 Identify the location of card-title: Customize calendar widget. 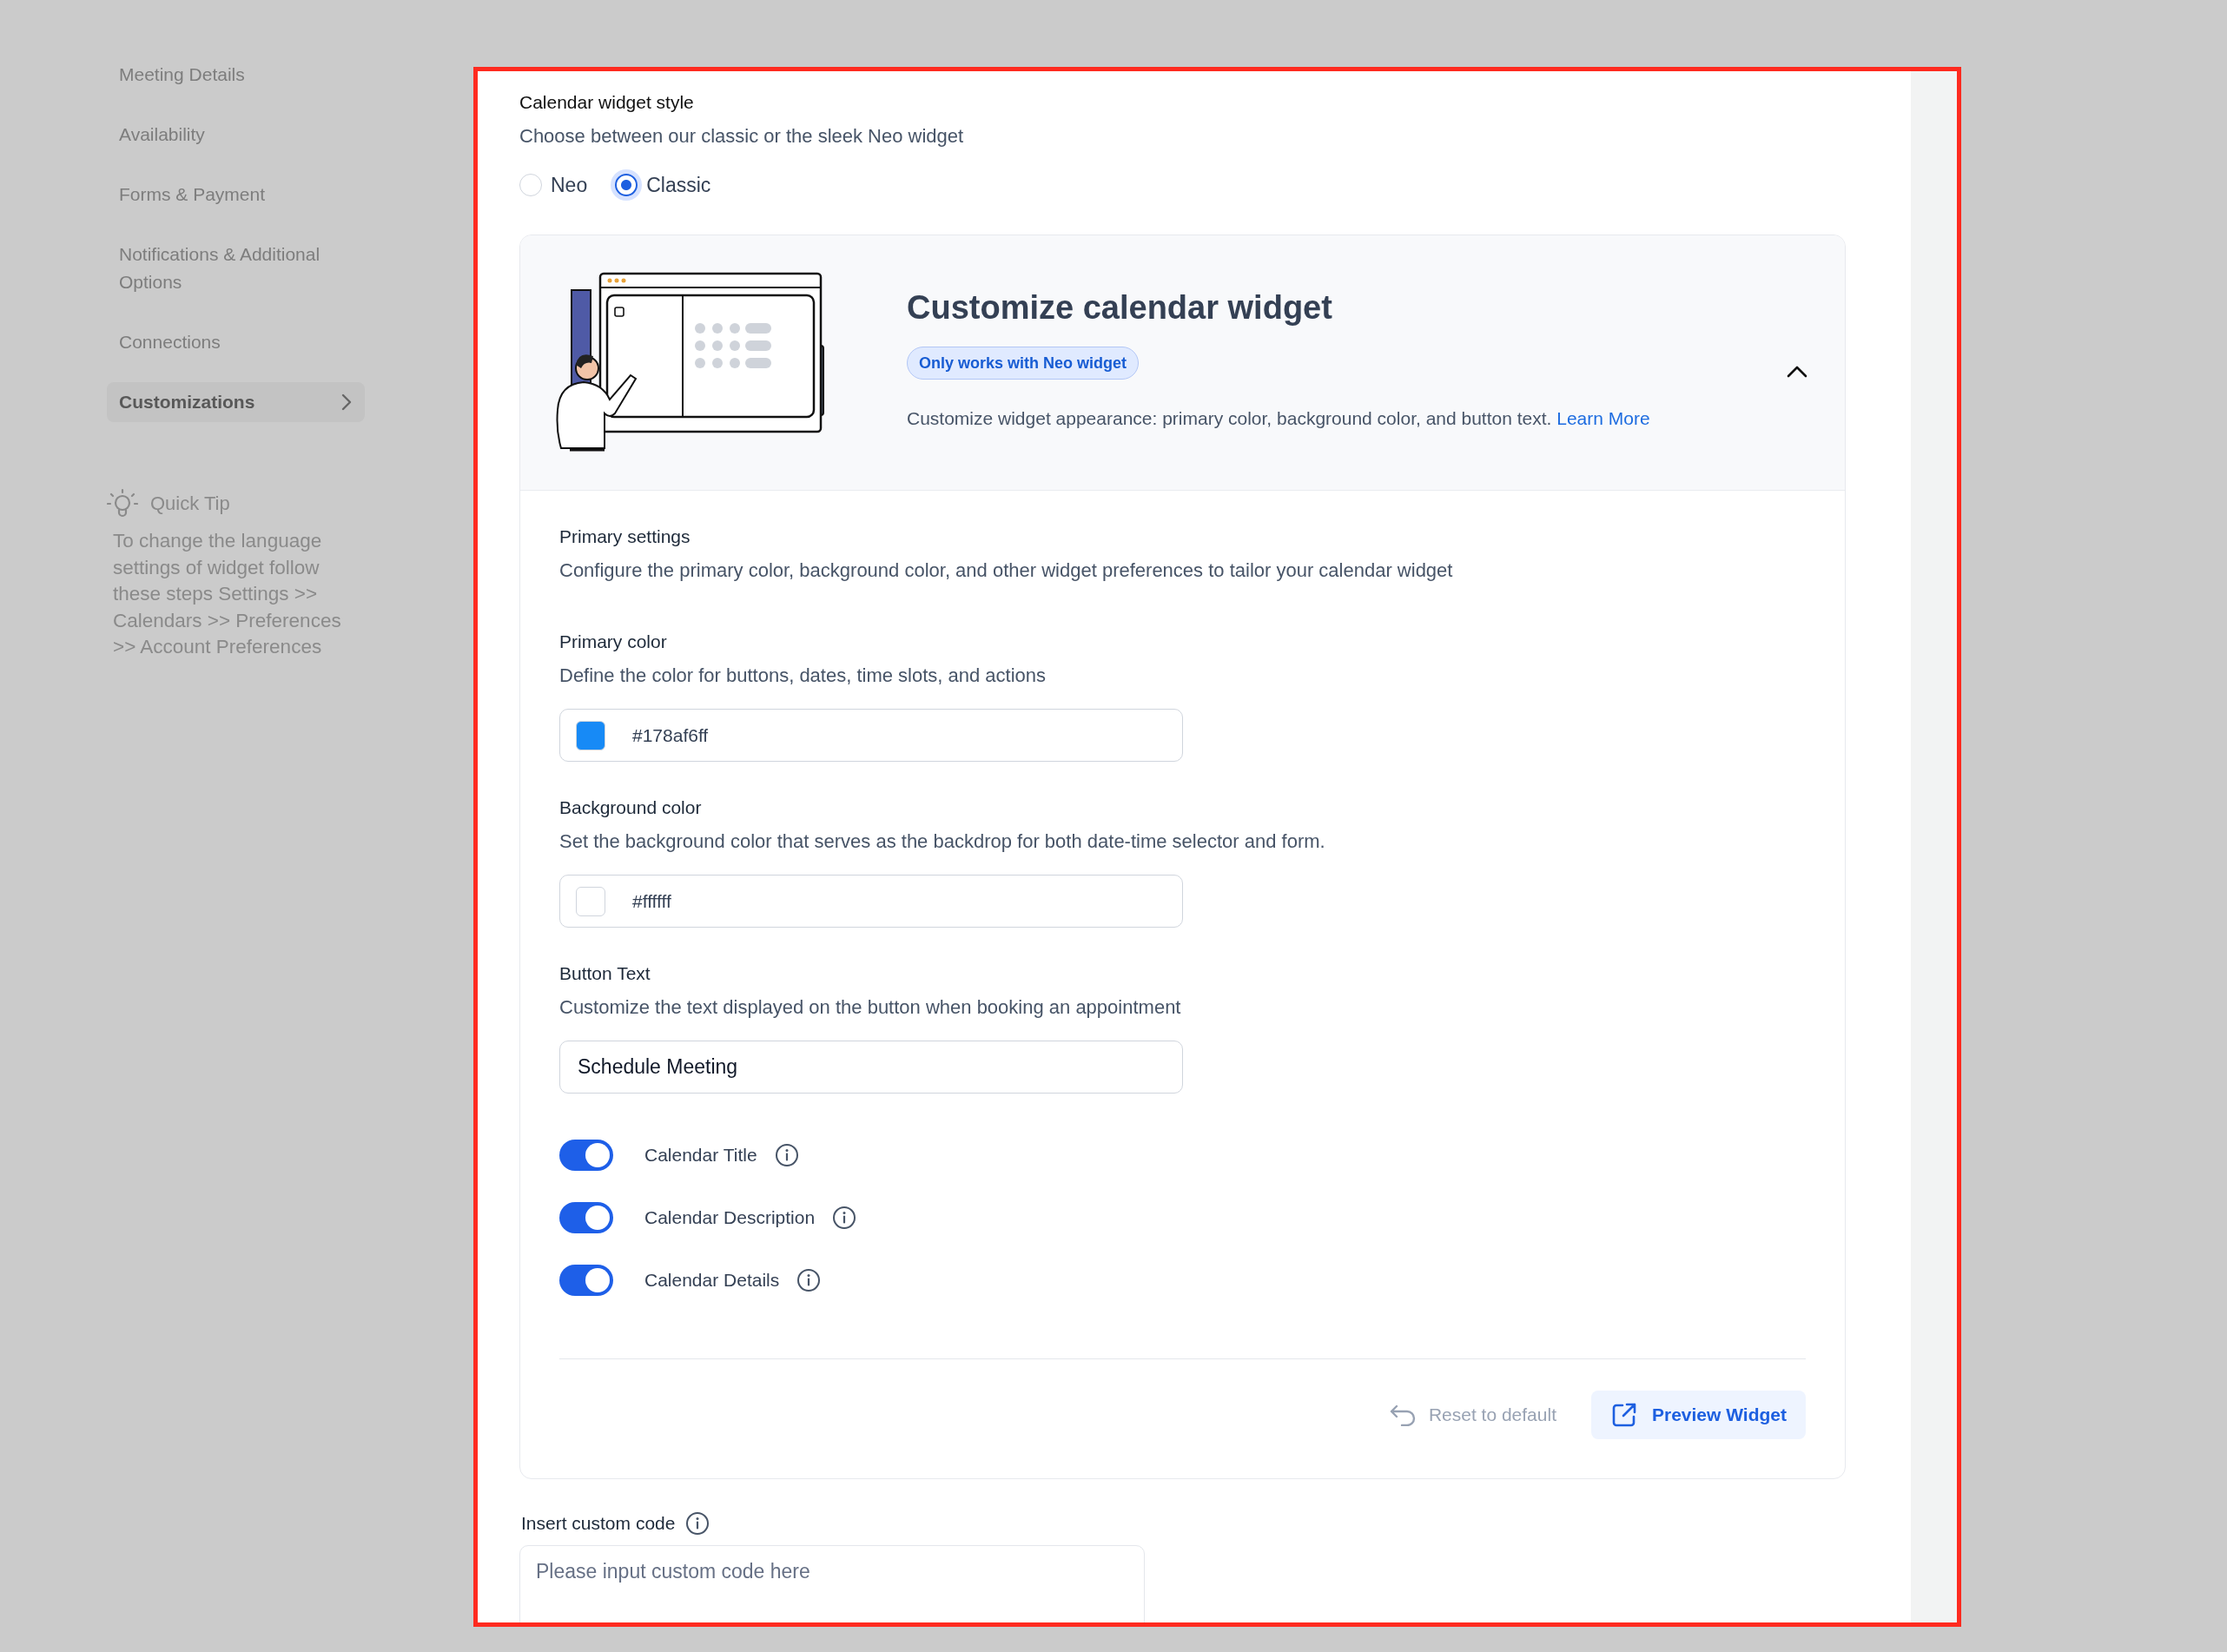
(1119, 307).